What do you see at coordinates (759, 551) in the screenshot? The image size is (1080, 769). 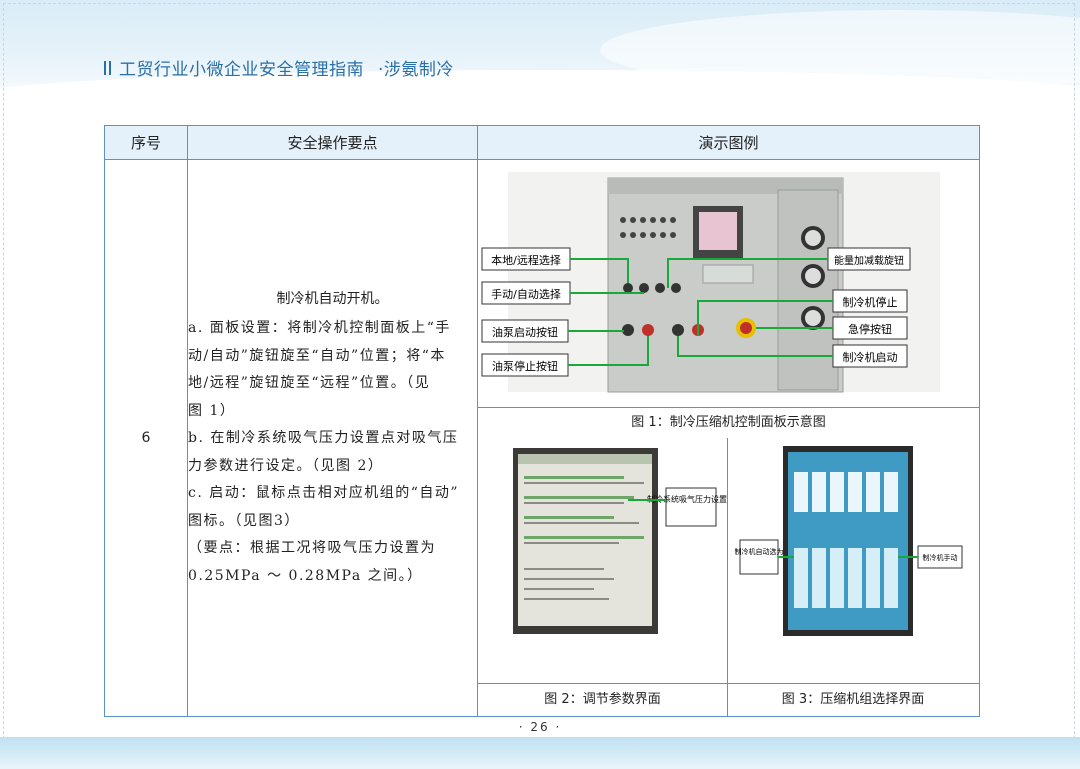 I see `figure-3-callout-left: 制冷机自动选为` at bounding box center [759, 551].